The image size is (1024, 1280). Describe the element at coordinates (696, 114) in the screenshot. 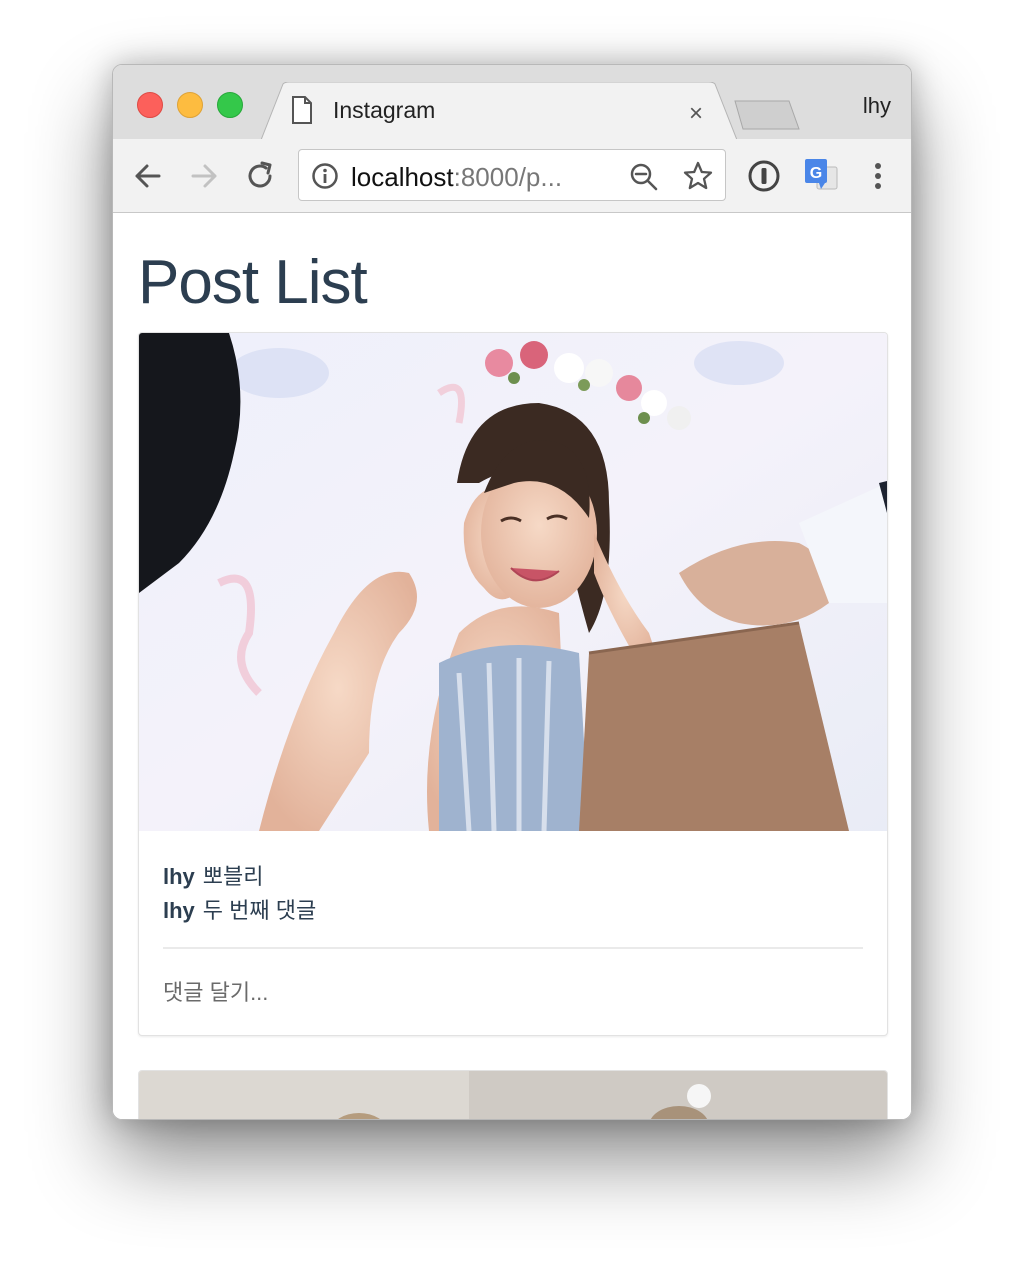

I see `tab-close-icon: ×` at that location.